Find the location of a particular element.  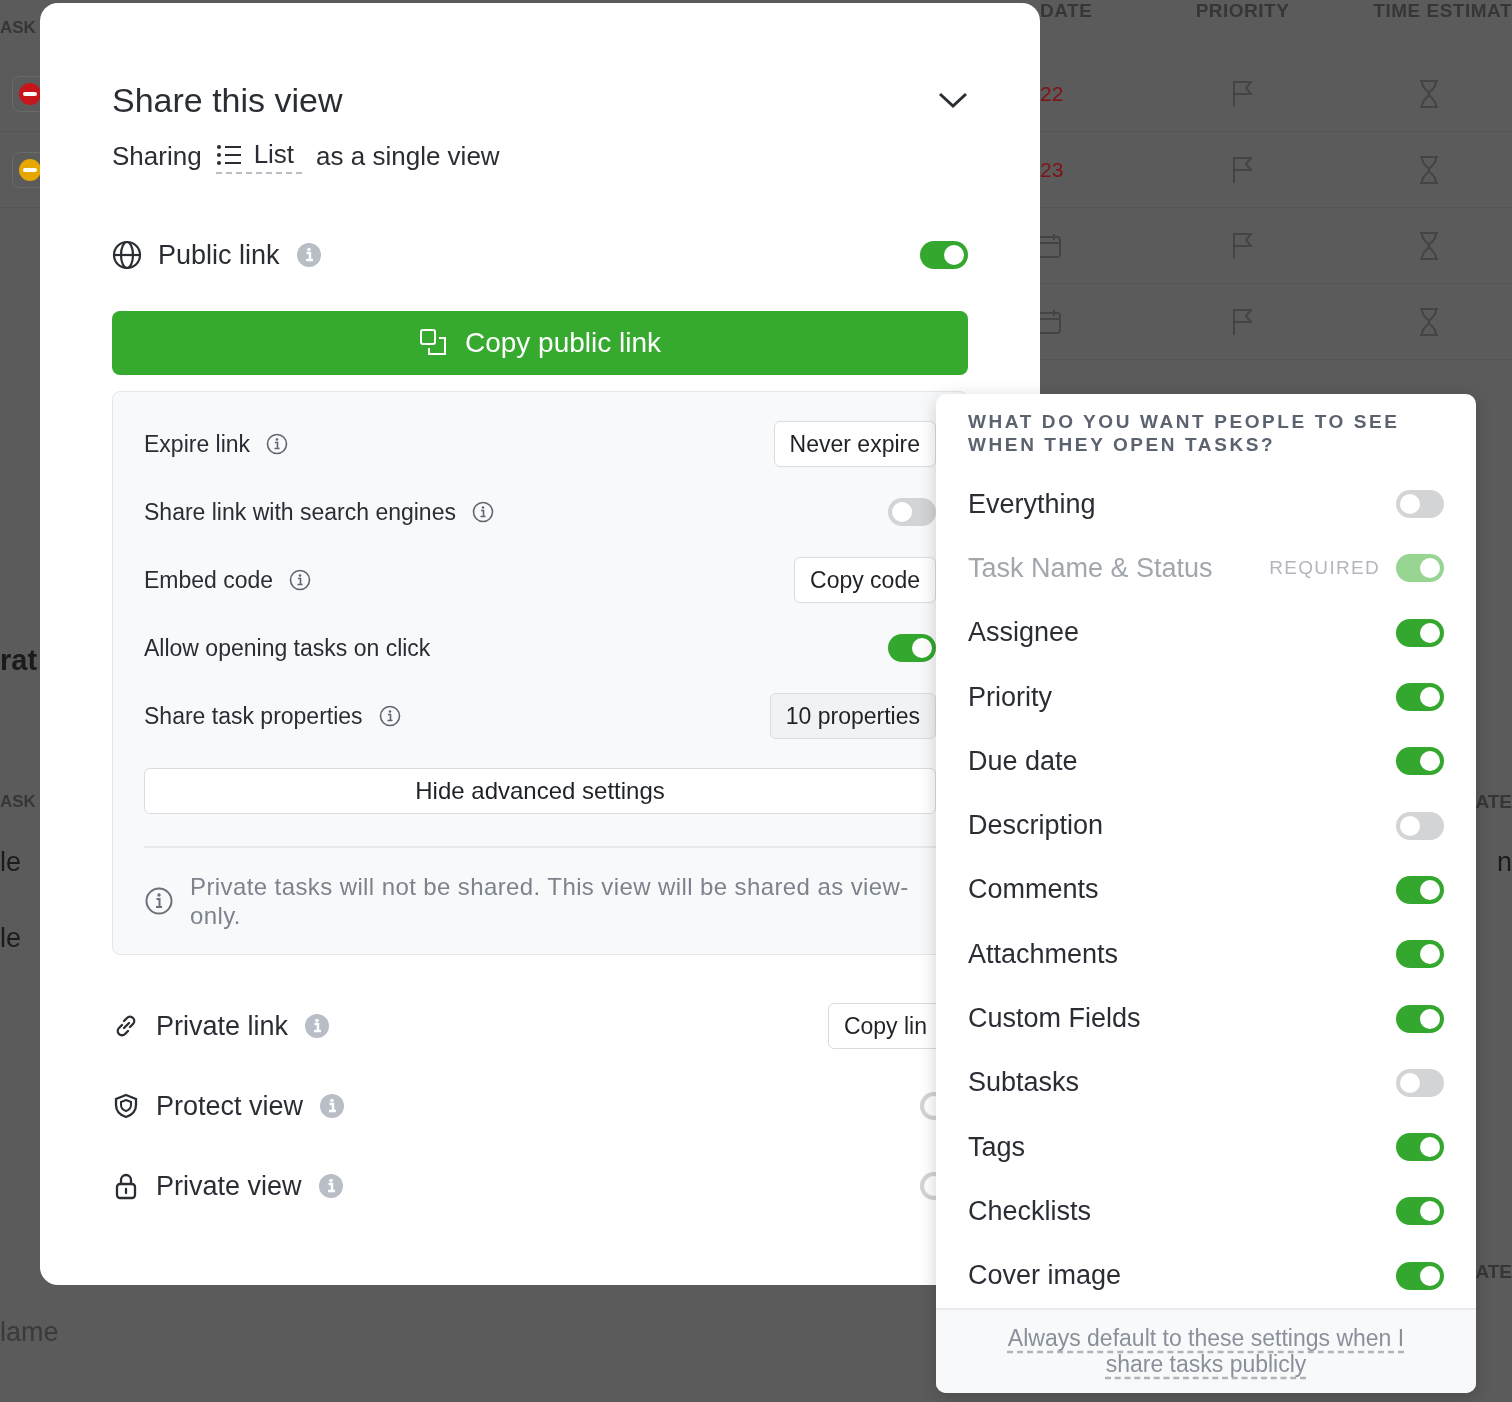

table-cell-text: n is located at coordinates (1504, 862).